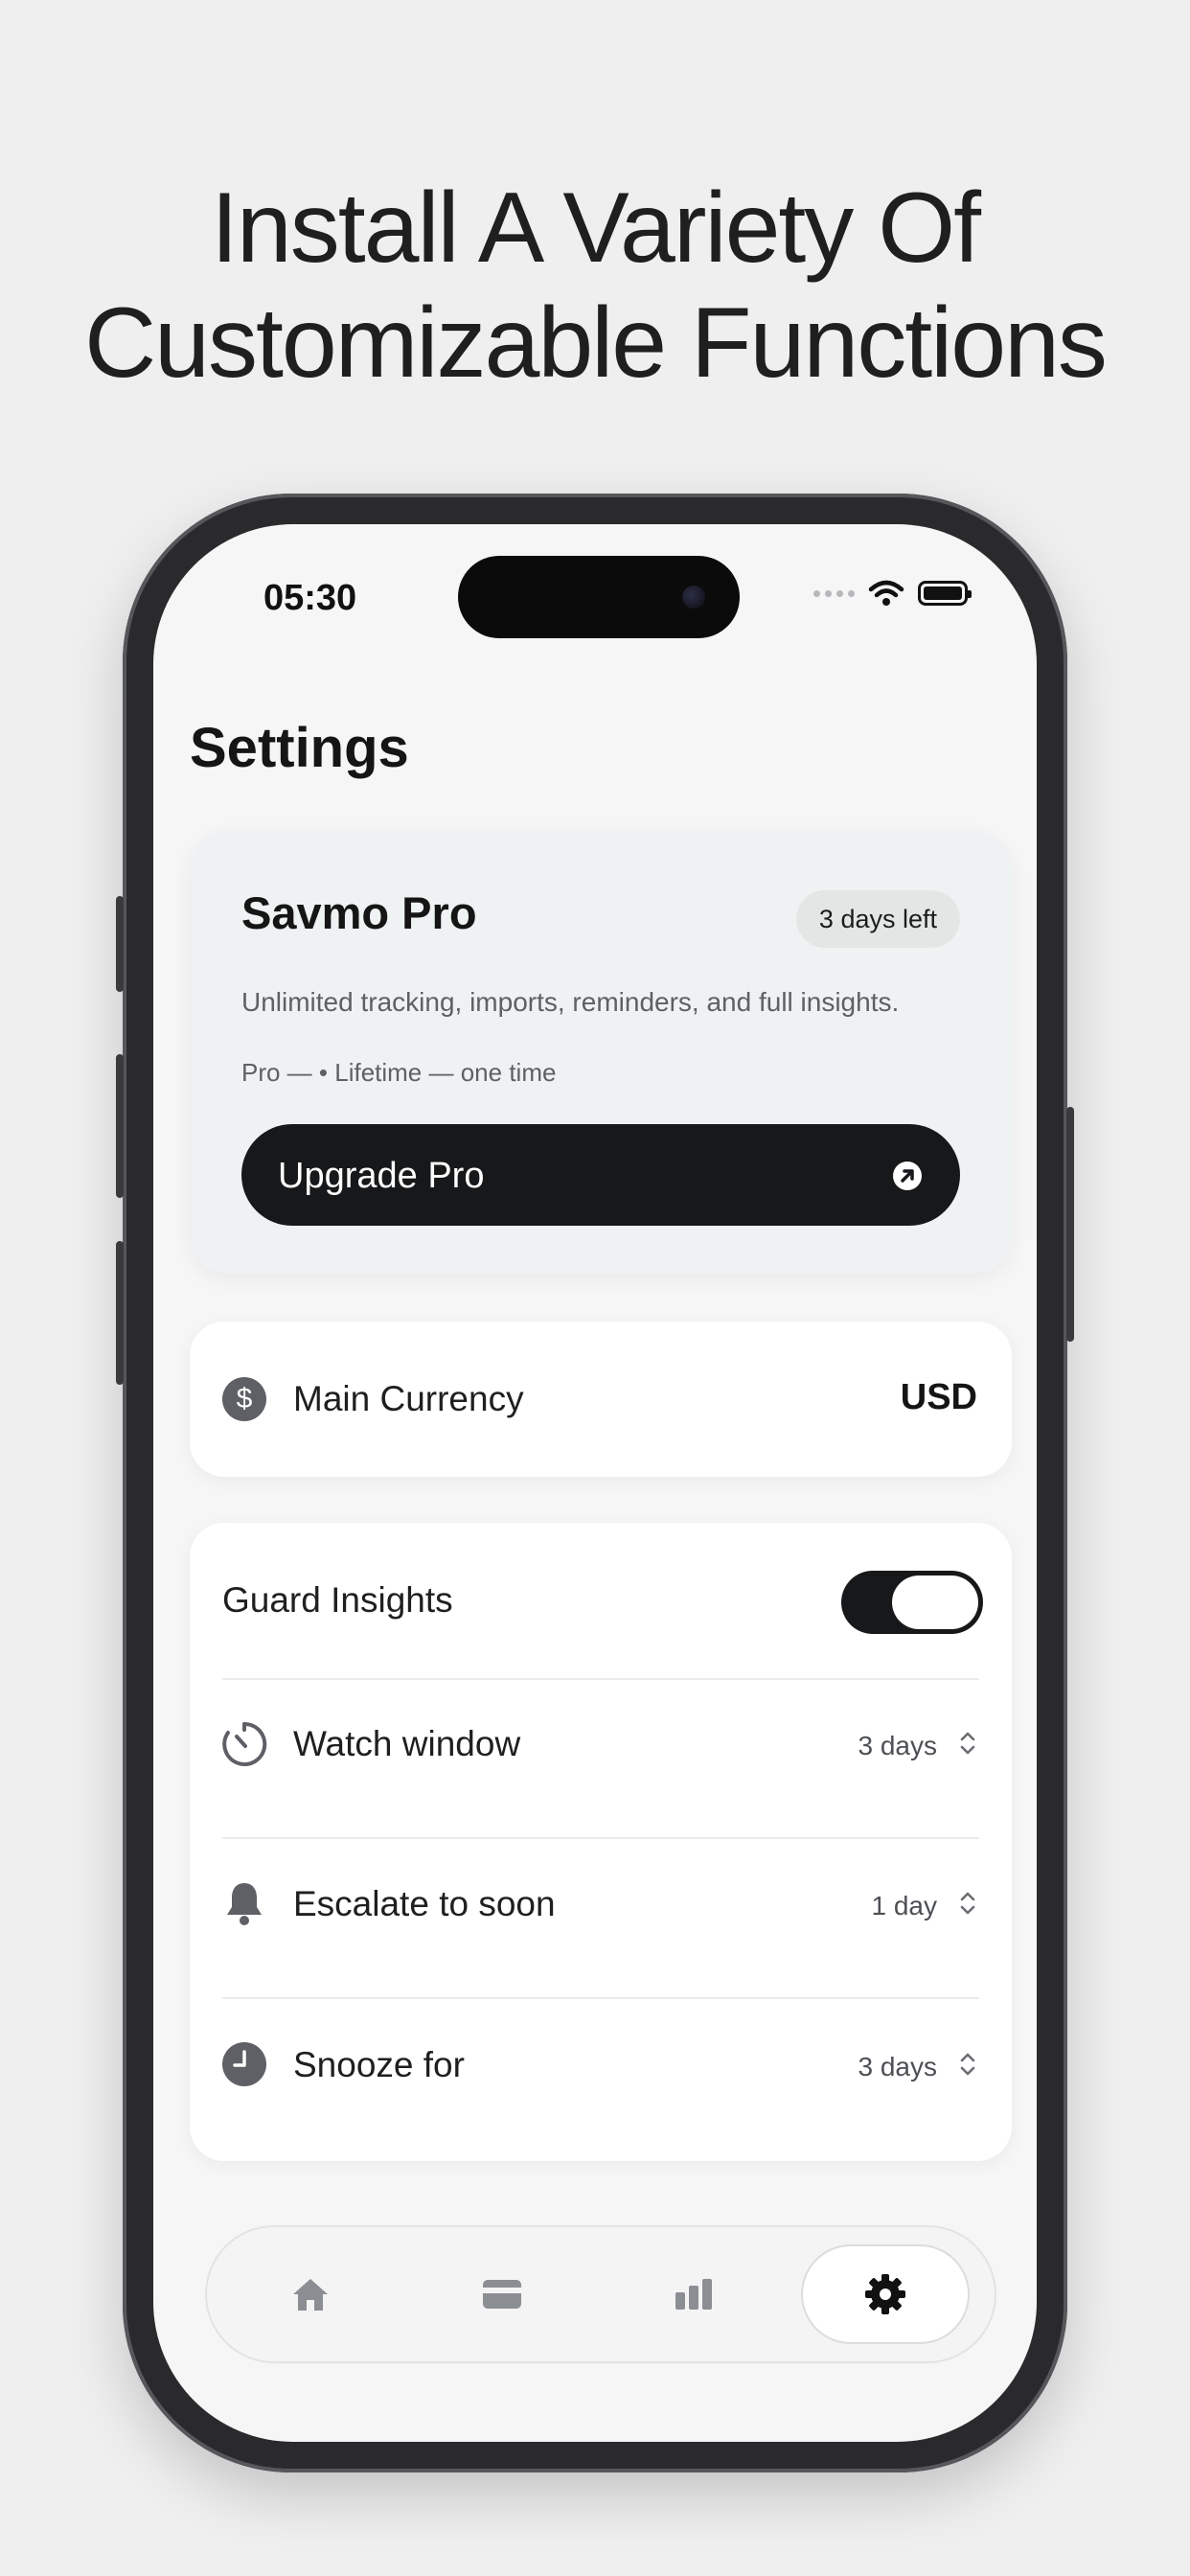  What do you see at coordinates (244, 2064) in the screenshot?
I see `clock-icon` at bounding box center [244, 2064].